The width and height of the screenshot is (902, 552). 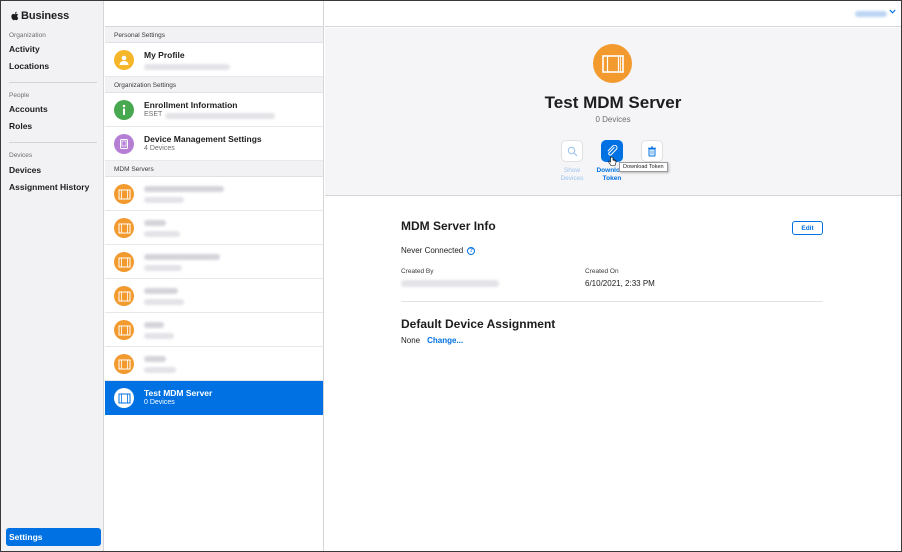 What do you see at coordinates (612, 301) in the screenshot?
I see `divider` at bounding box center [612, 301].